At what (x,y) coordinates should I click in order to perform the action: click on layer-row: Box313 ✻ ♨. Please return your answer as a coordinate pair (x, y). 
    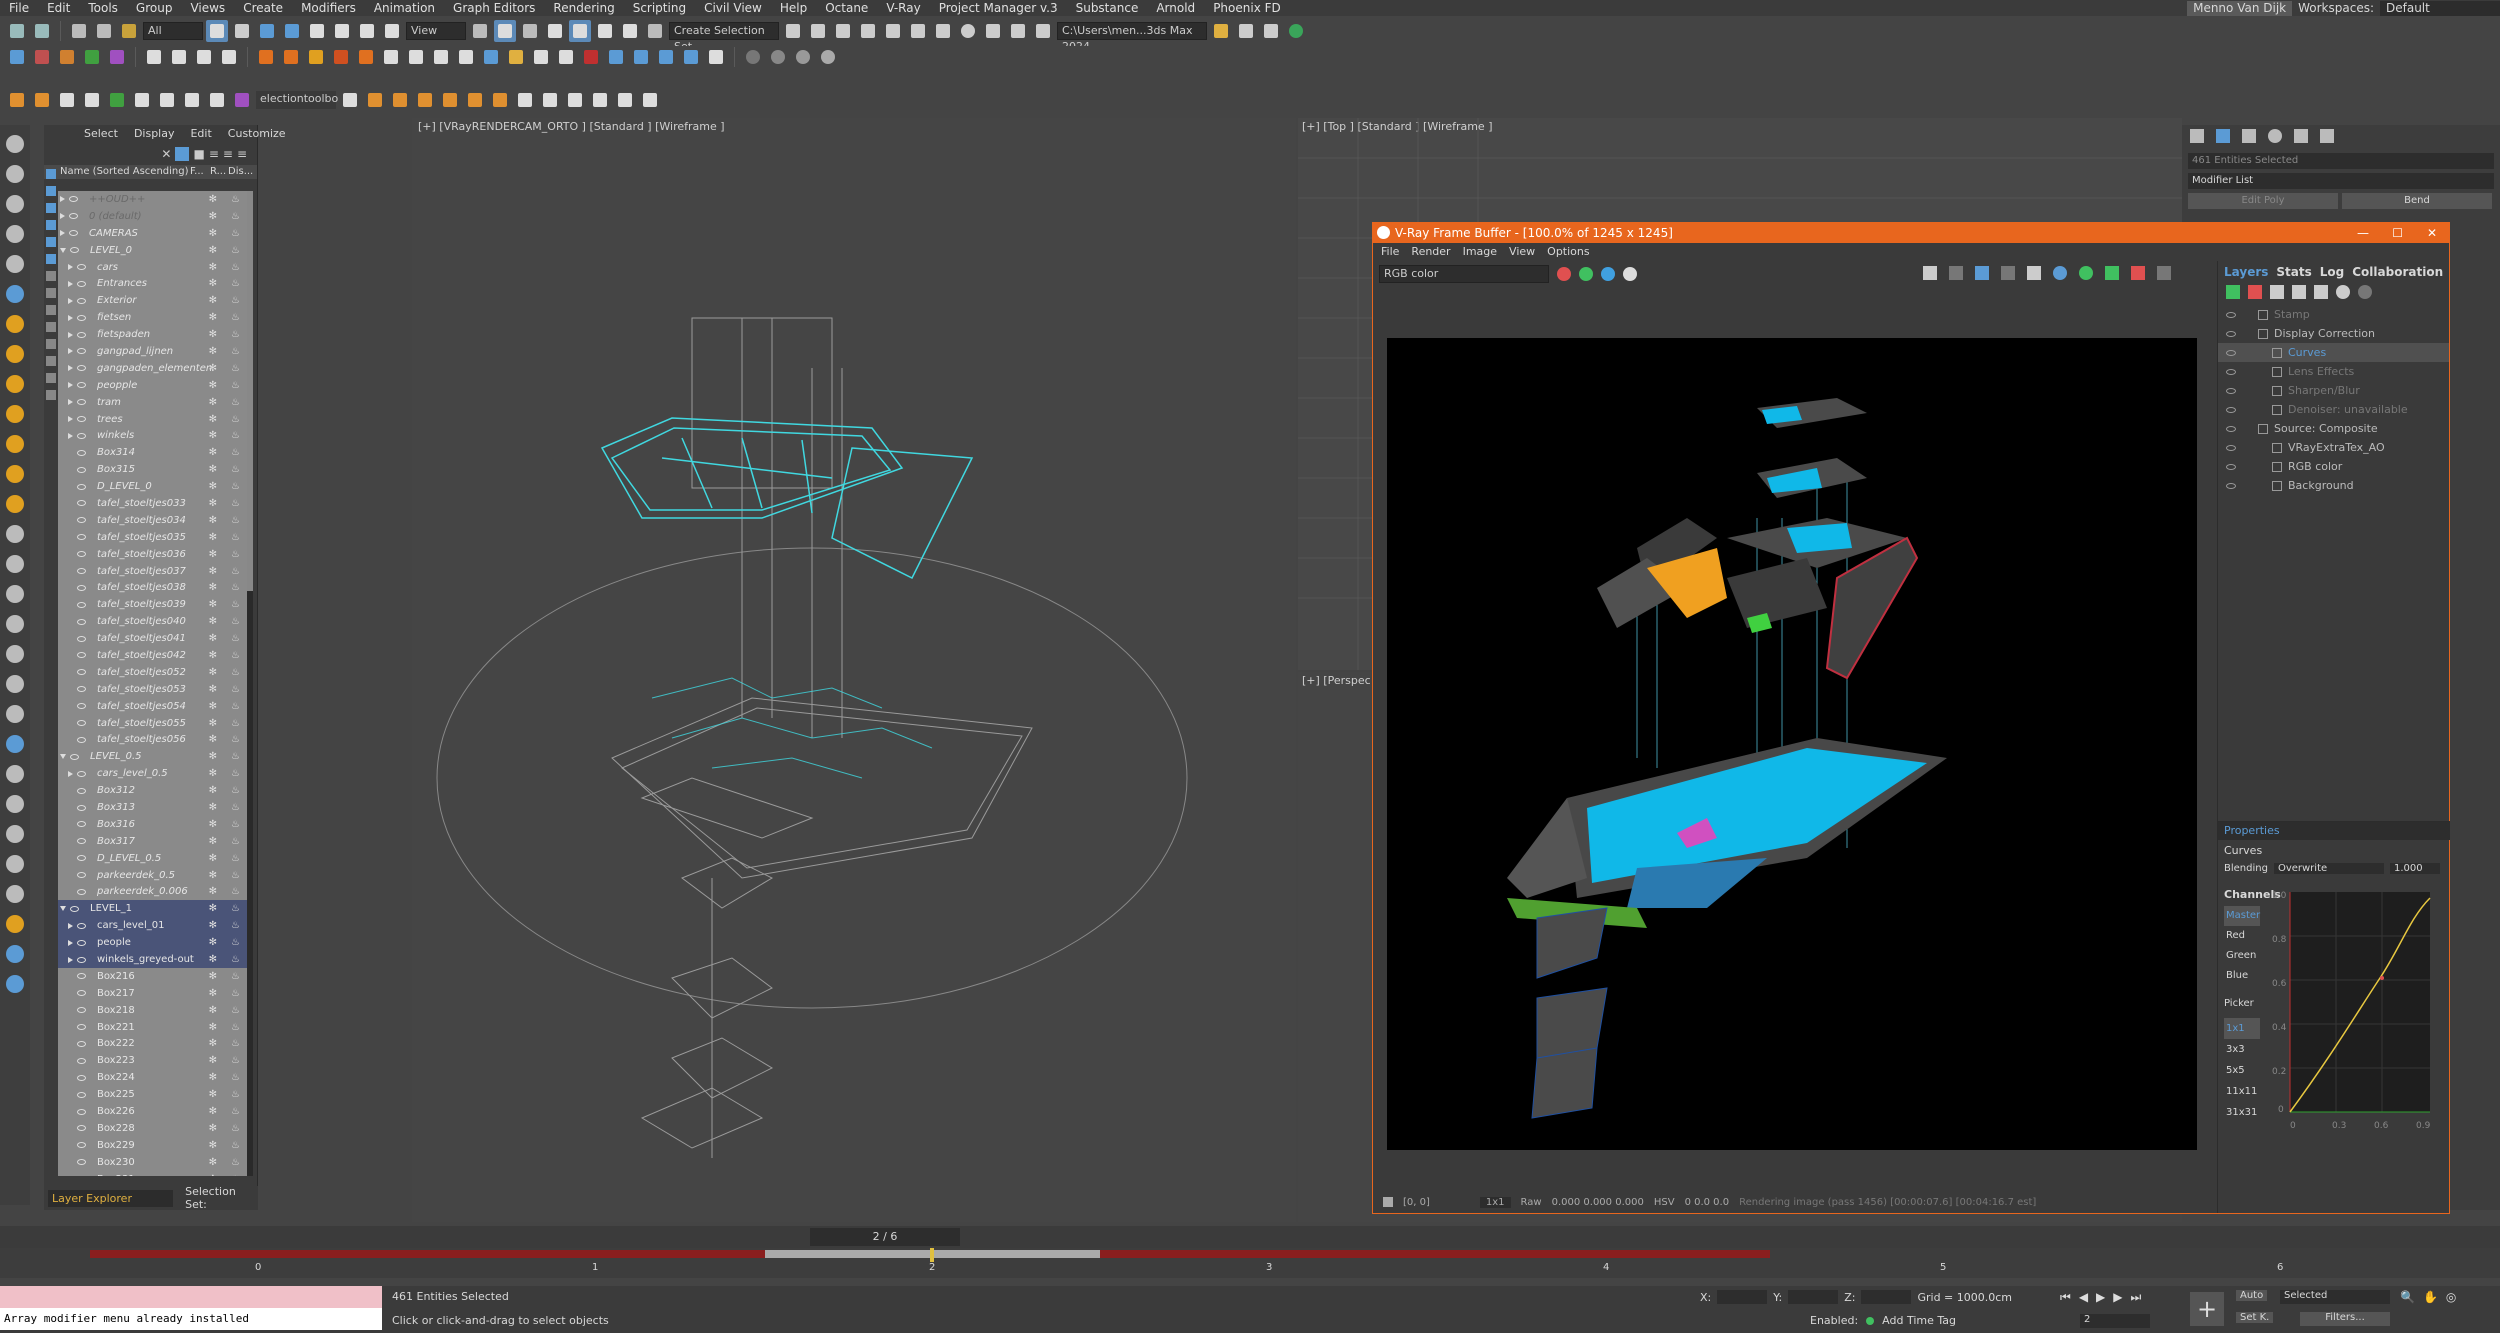
    Looking at the image, I should click on (153, 807).